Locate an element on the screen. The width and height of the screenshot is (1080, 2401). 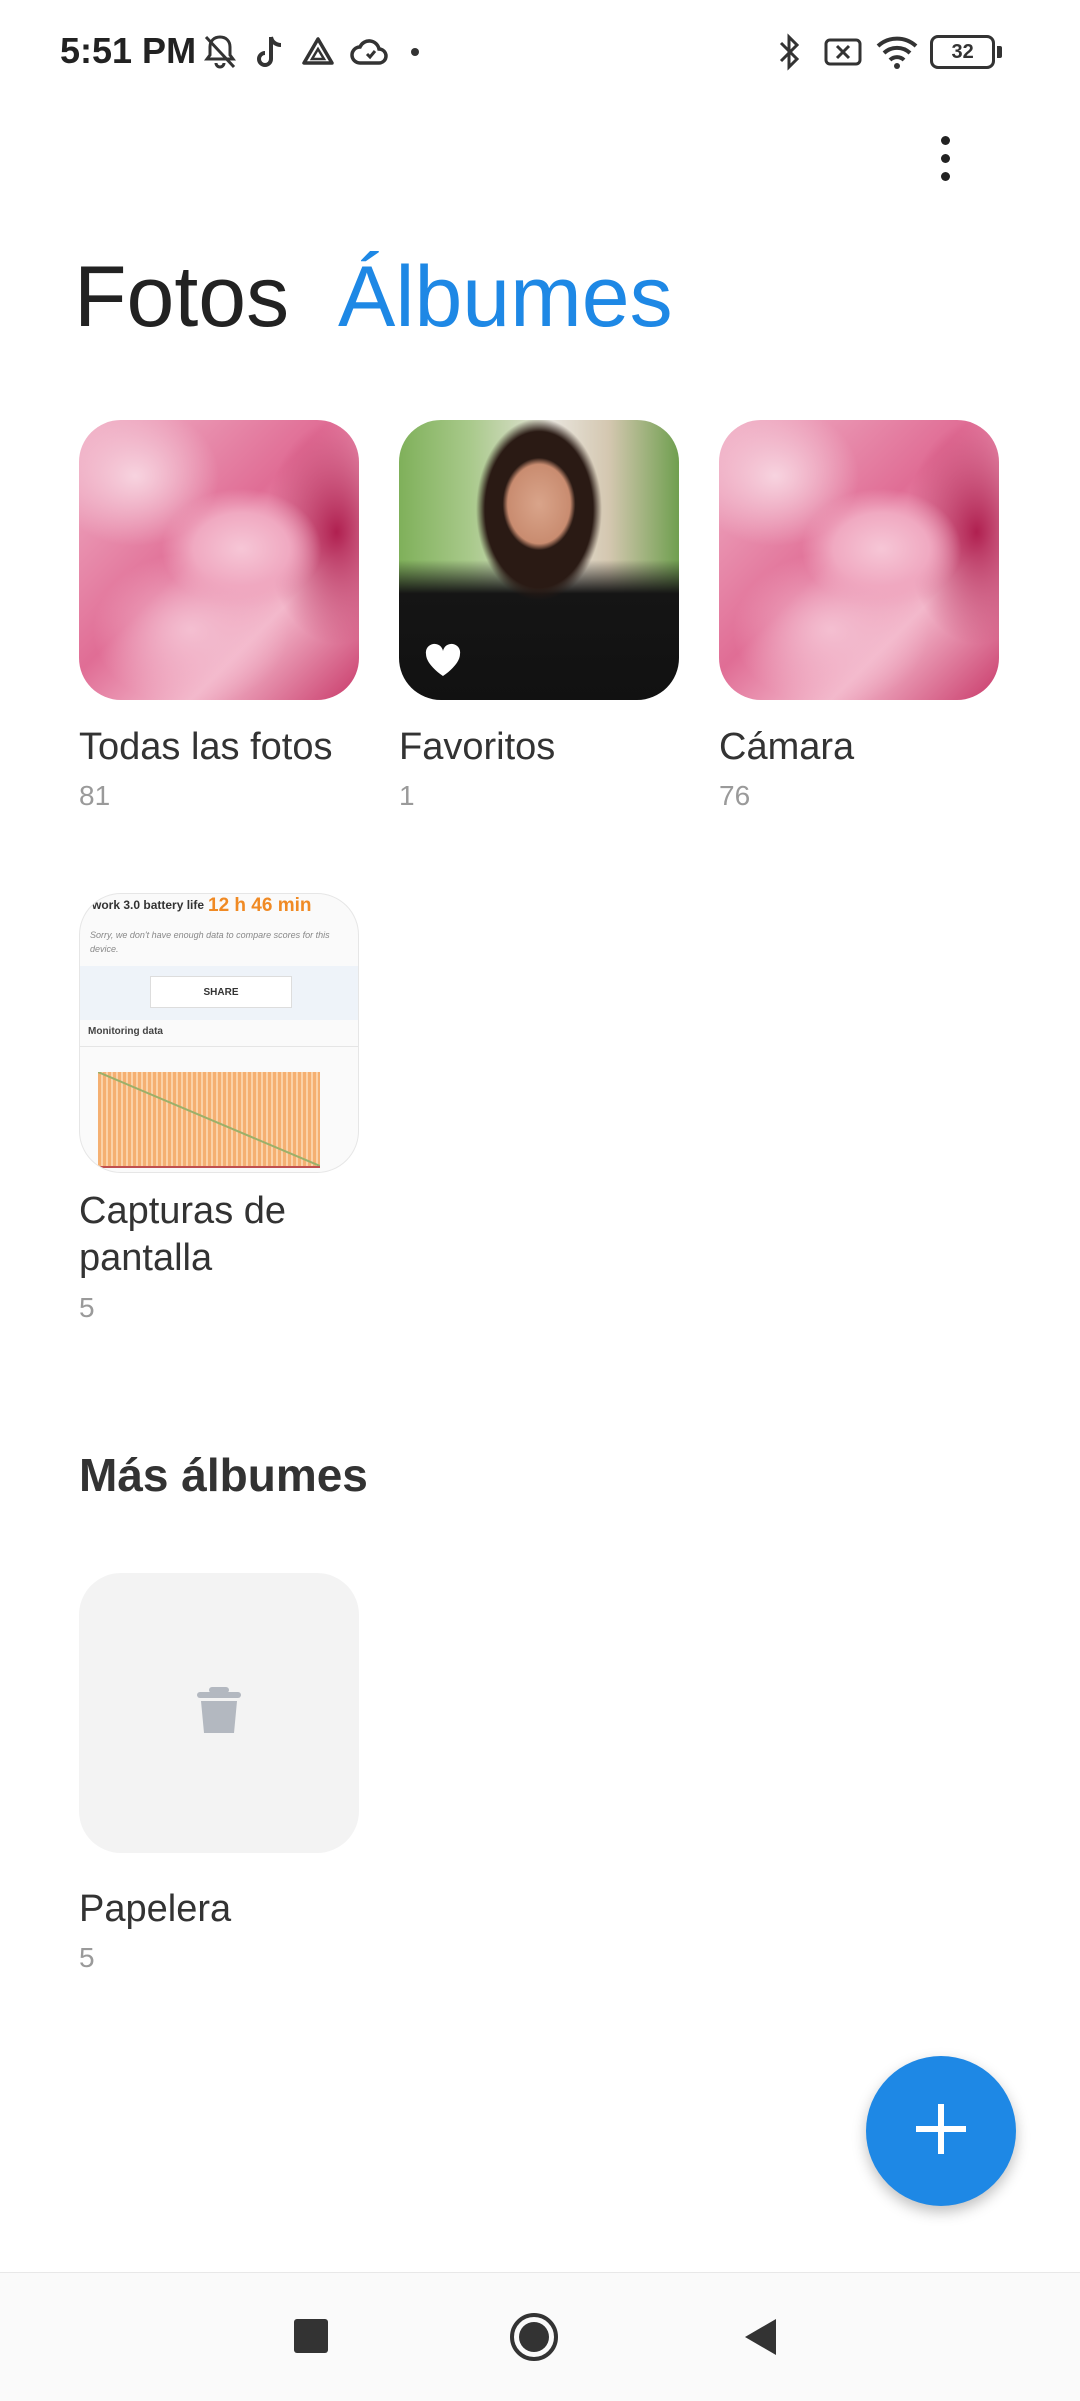
screenshot-share: SHARE is located at coordinates (221, 992).